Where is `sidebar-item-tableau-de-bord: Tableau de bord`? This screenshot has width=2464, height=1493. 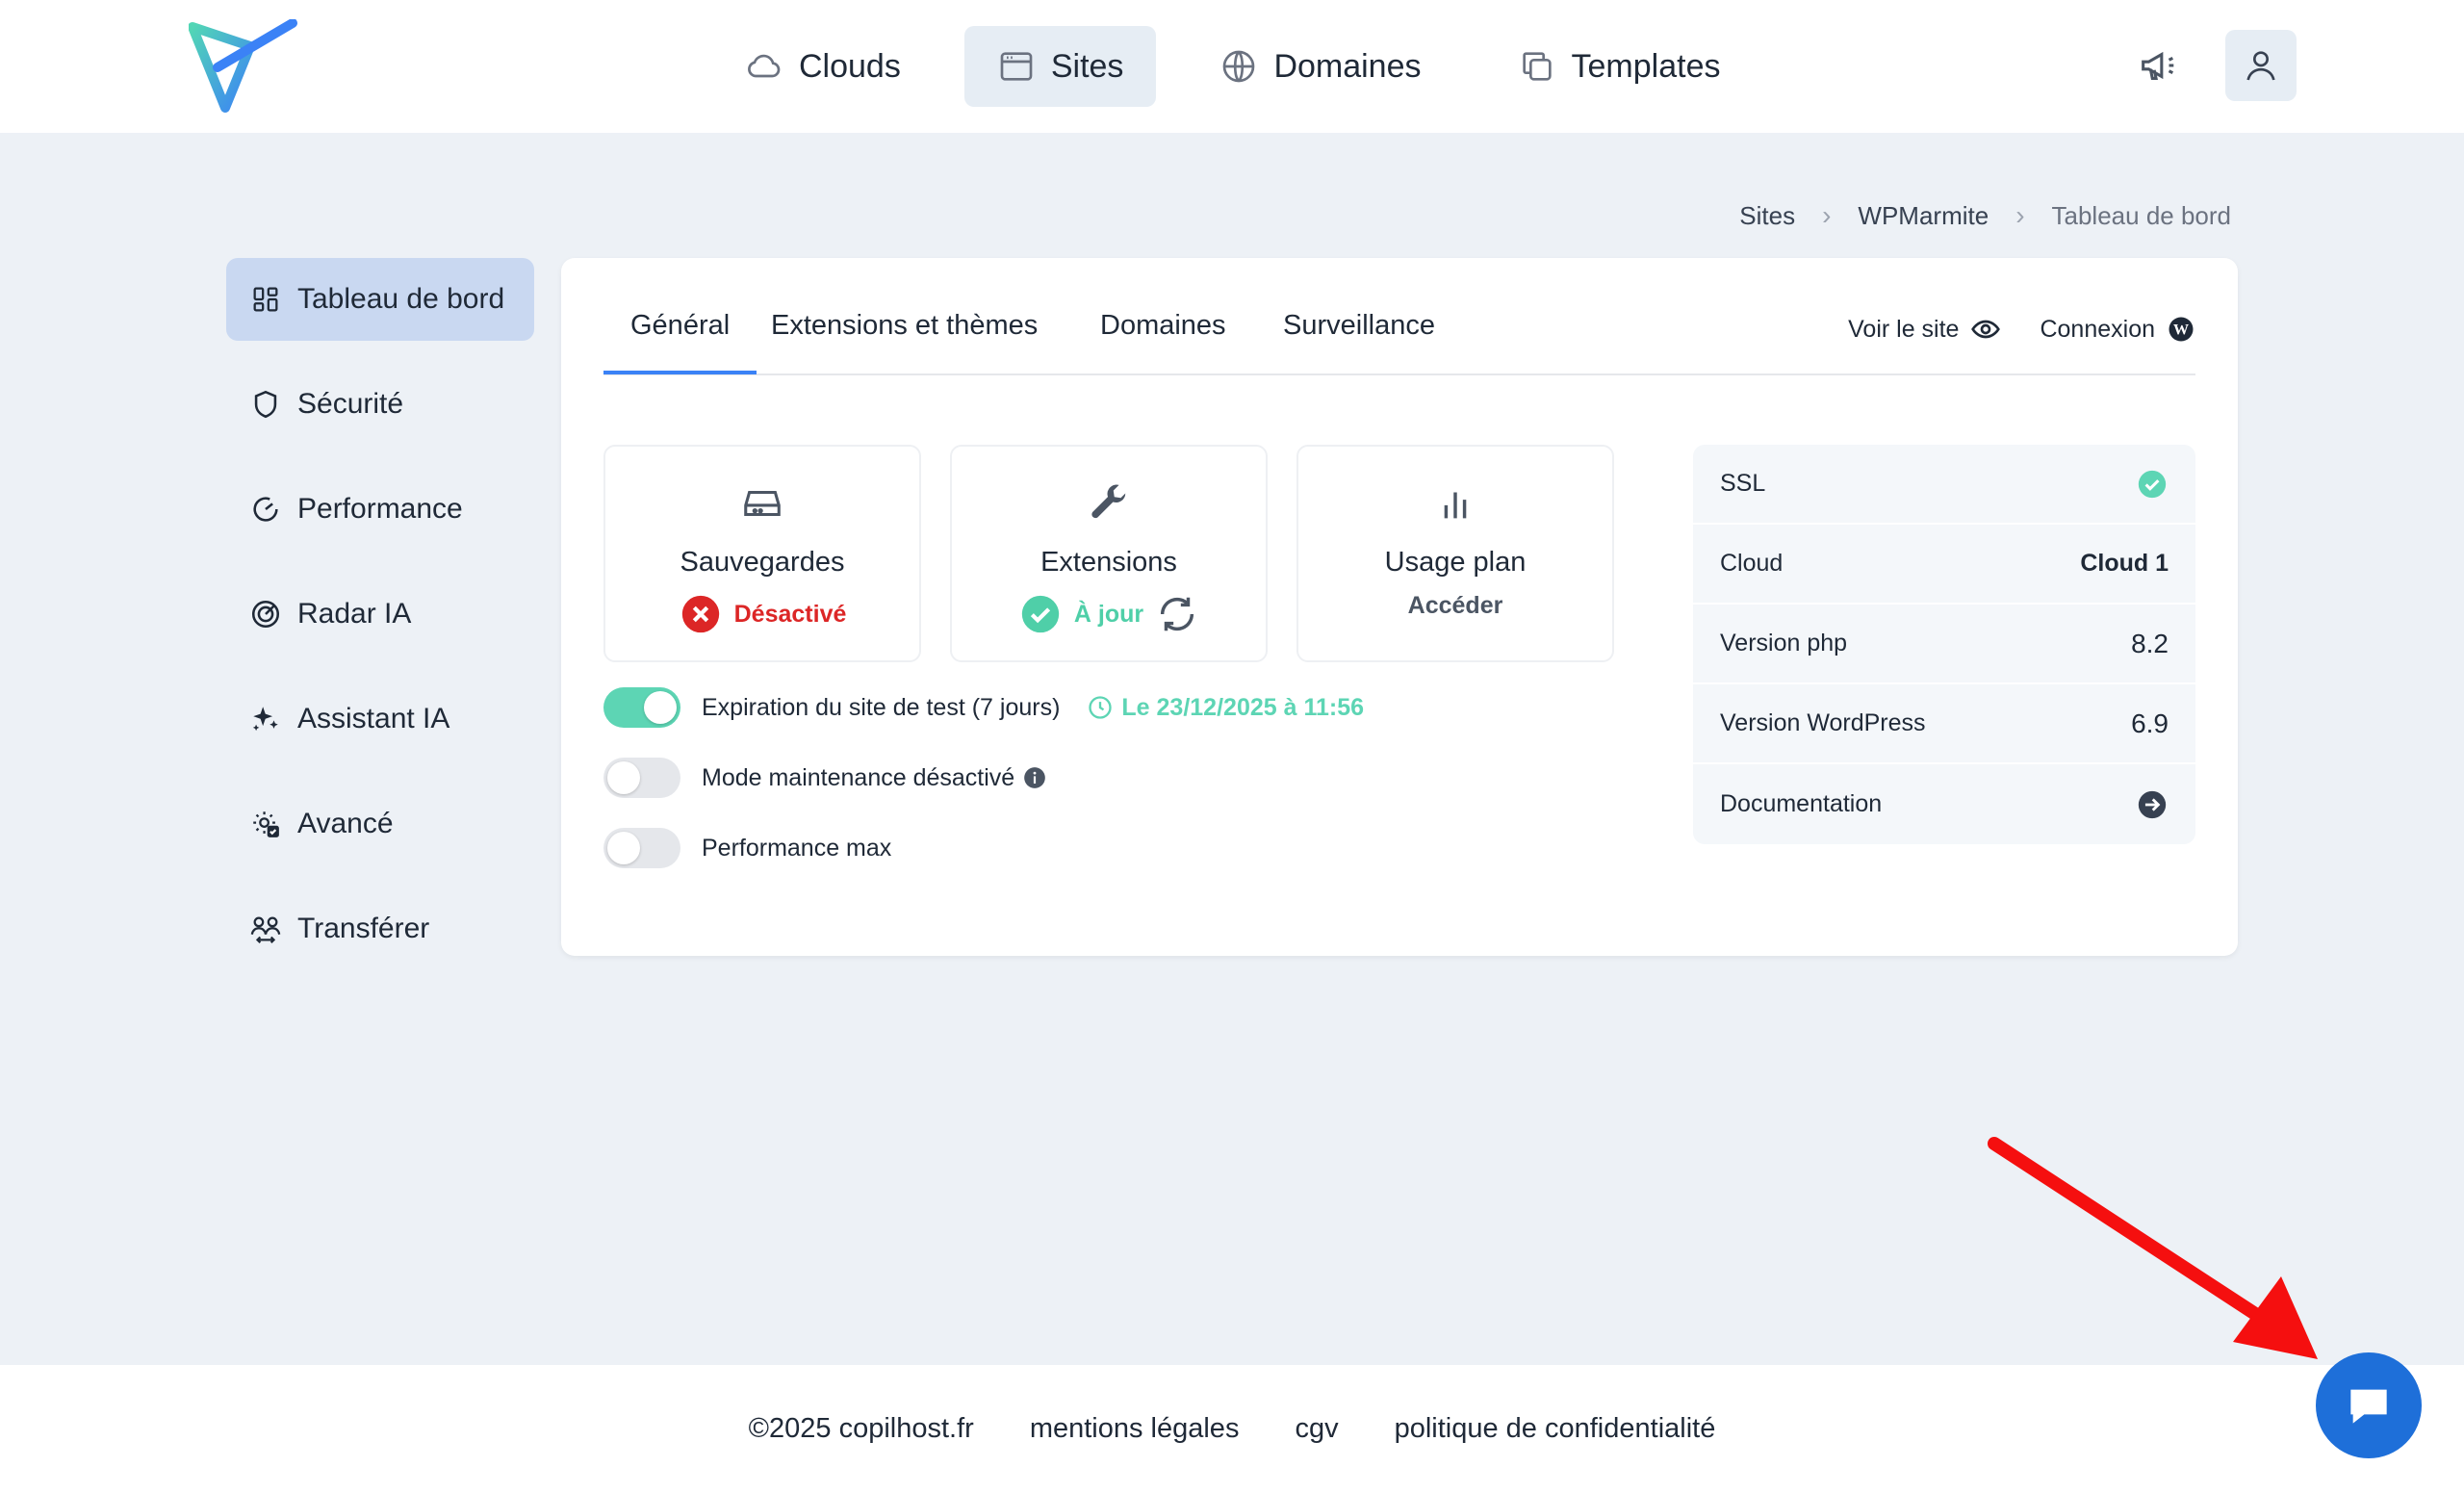
sidebar-item-tableau-de-bord: Tableau de bord is located at coordinates (380, 300).